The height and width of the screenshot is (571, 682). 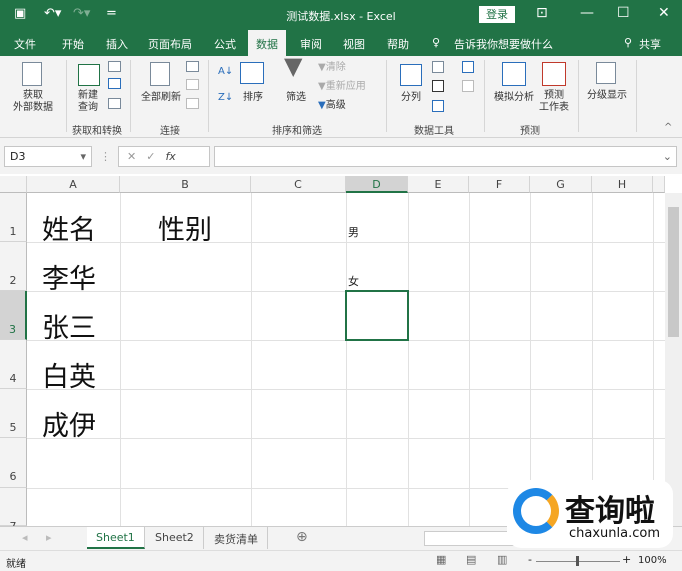 What do you see at coordinates (322, 105) in the screenshot?
I see `advanced-icon: ▼` at bounding box center [322, 105].